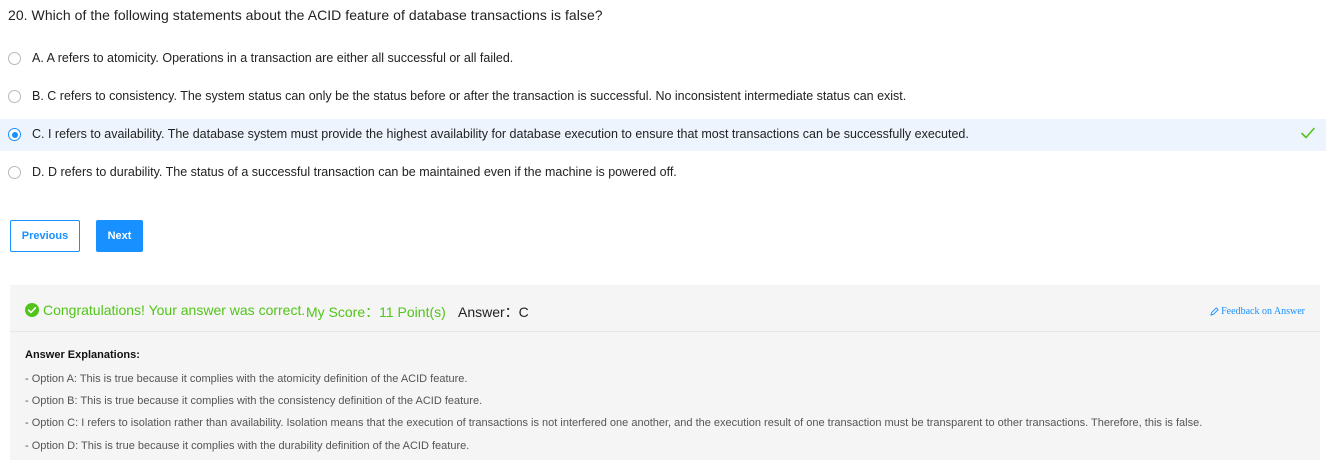 The image size is (1326, 460). Describe the element at coordinates (1263, 311) in the screenshot. I see `feedback-link-text: Feedback on Answer` at that location.